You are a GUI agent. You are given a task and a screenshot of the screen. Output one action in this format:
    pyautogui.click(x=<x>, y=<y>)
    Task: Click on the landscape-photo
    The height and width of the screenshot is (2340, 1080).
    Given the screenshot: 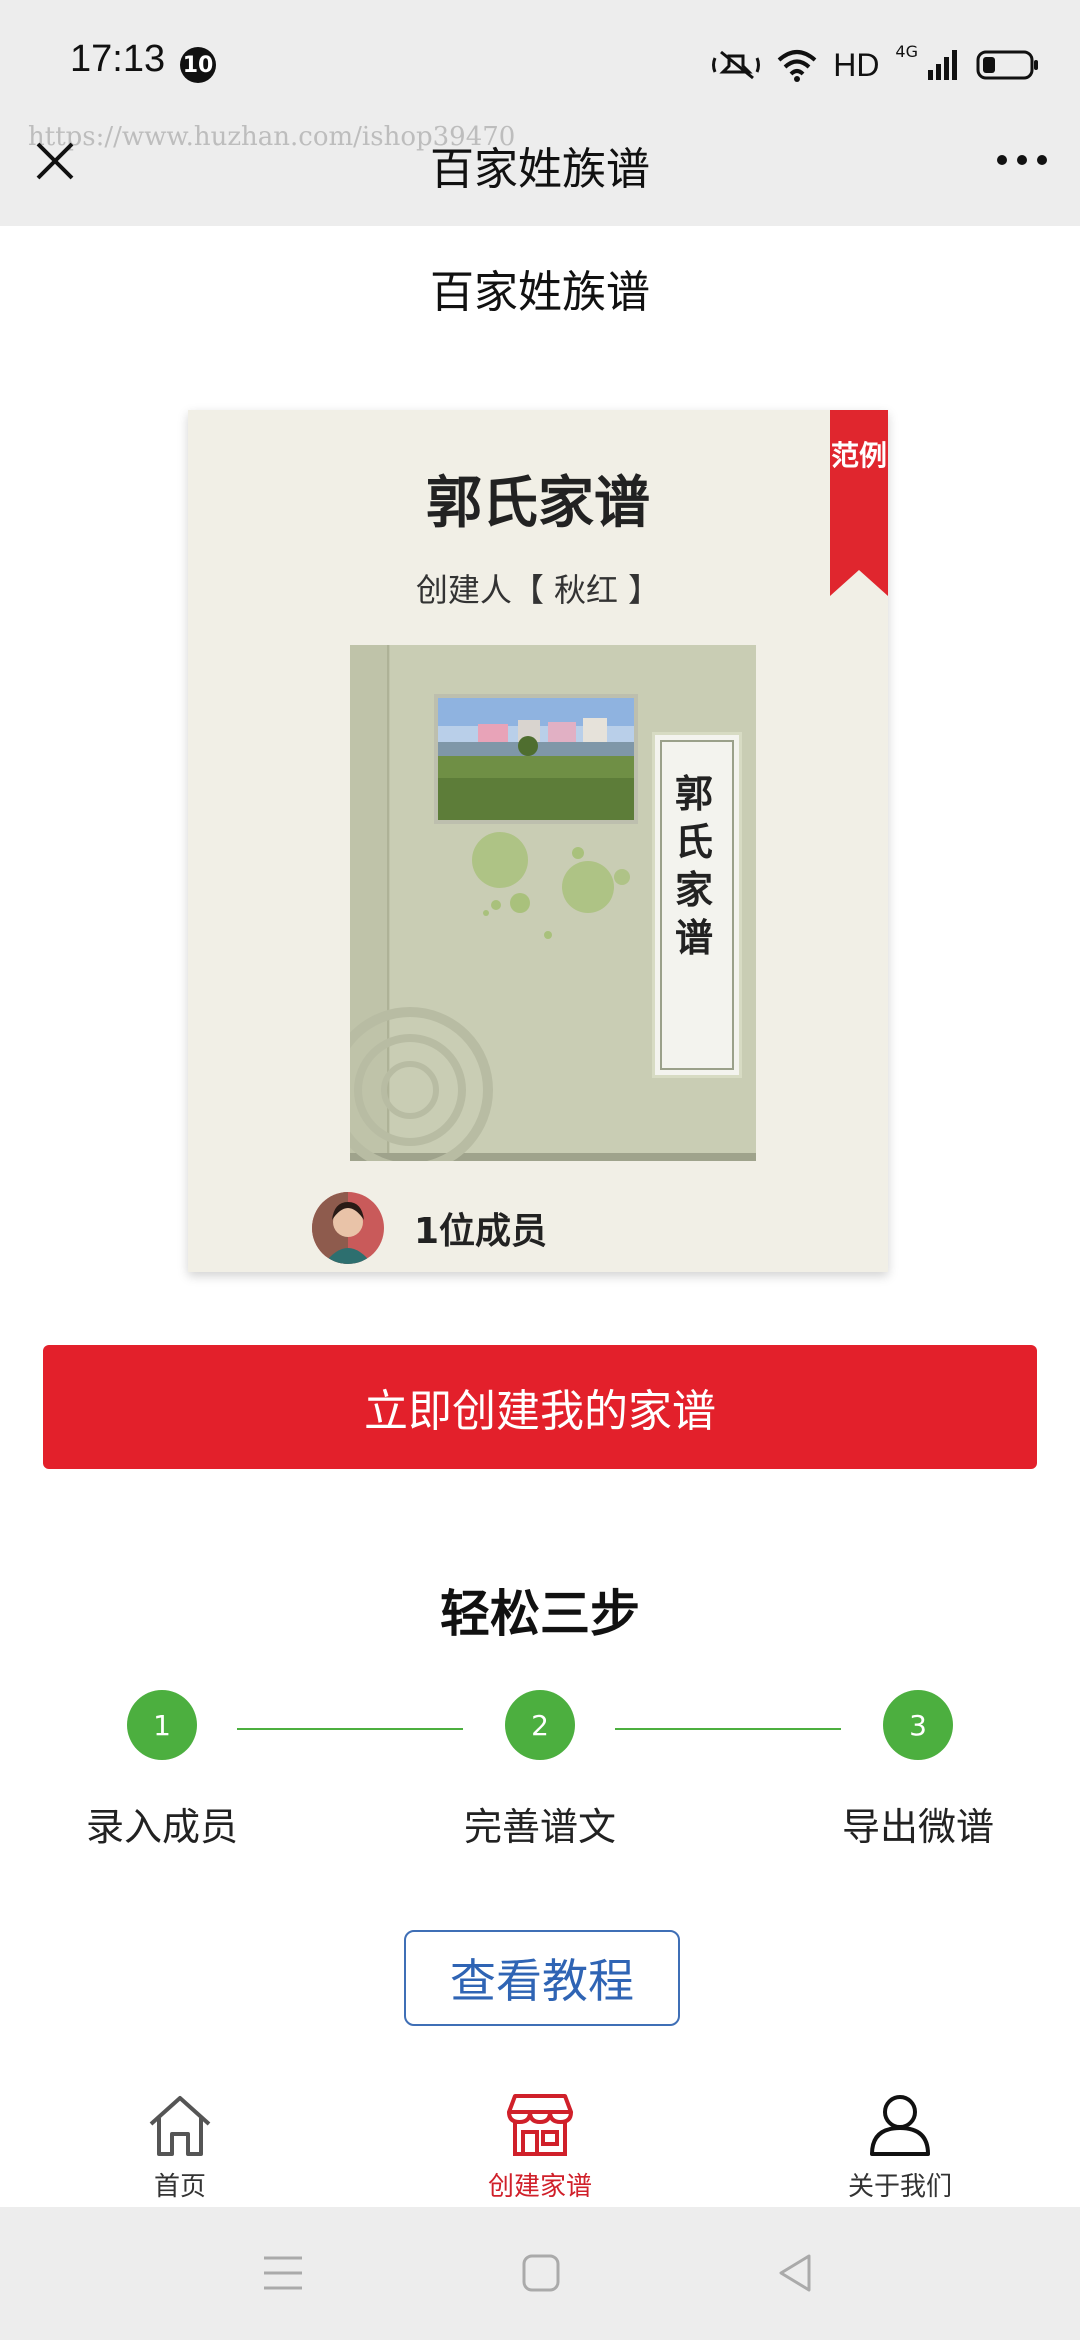 What is the action you would take?
    pyautogui.click(x=536, y=759)
    